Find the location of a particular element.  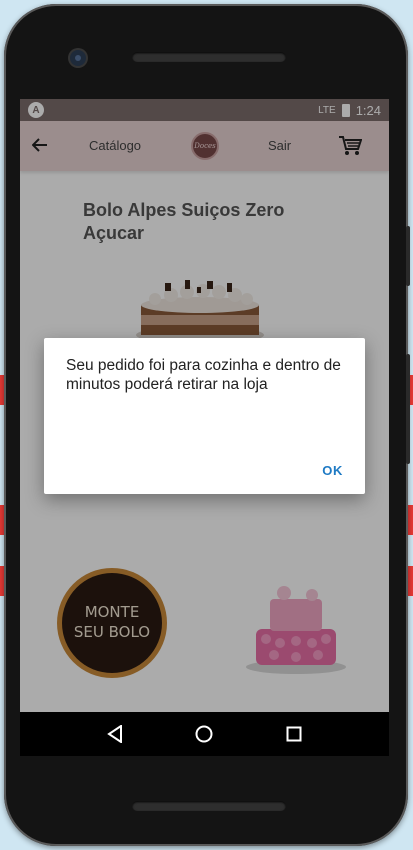

system-navigation-bar is located at coordinates (204, 734).